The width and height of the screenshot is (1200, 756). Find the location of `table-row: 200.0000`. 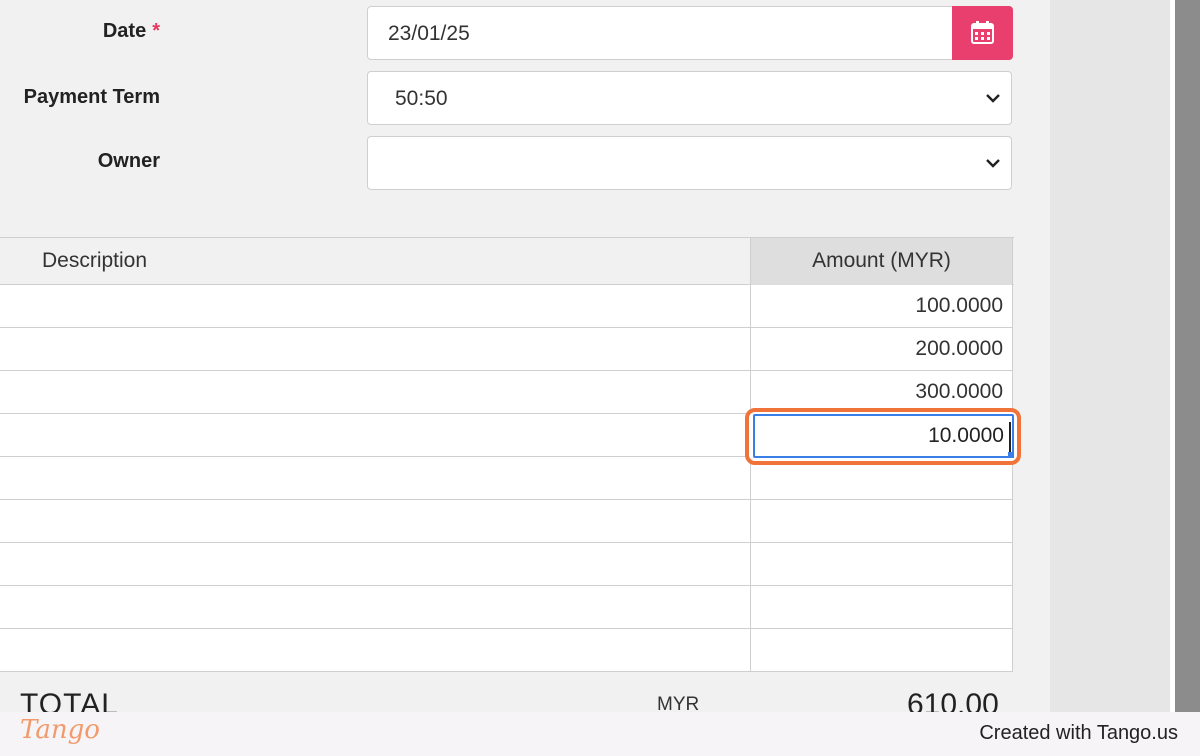

table-row: 200.0000 is located at coordinates (506, 349).